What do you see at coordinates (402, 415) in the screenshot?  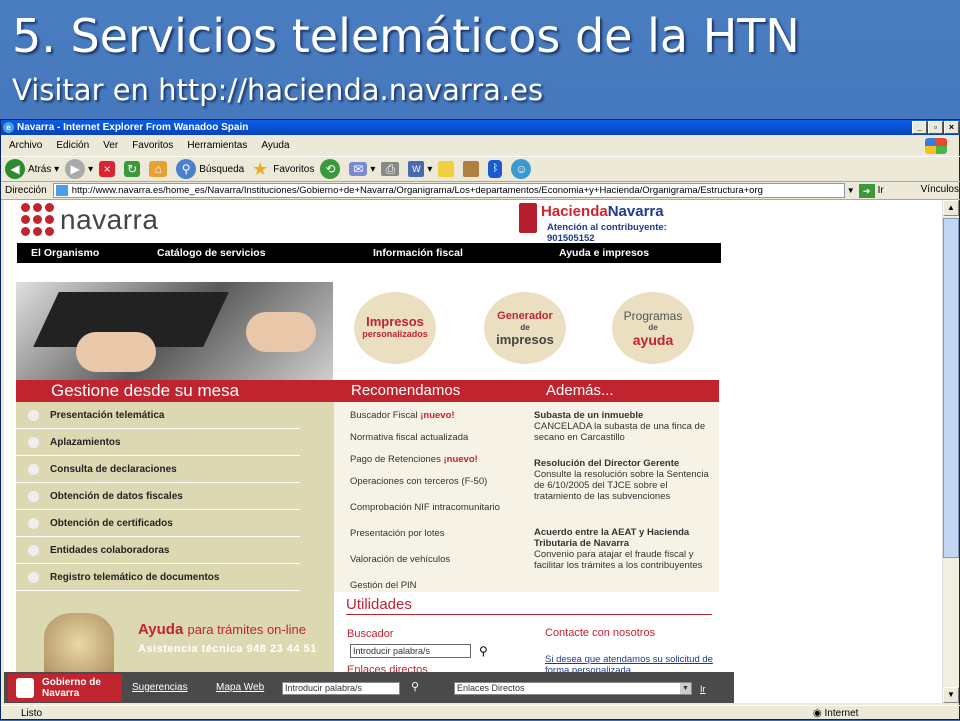 I see `list-item: Buscador Fiscal ¡nuevo!` at bounding box center [402, 415].